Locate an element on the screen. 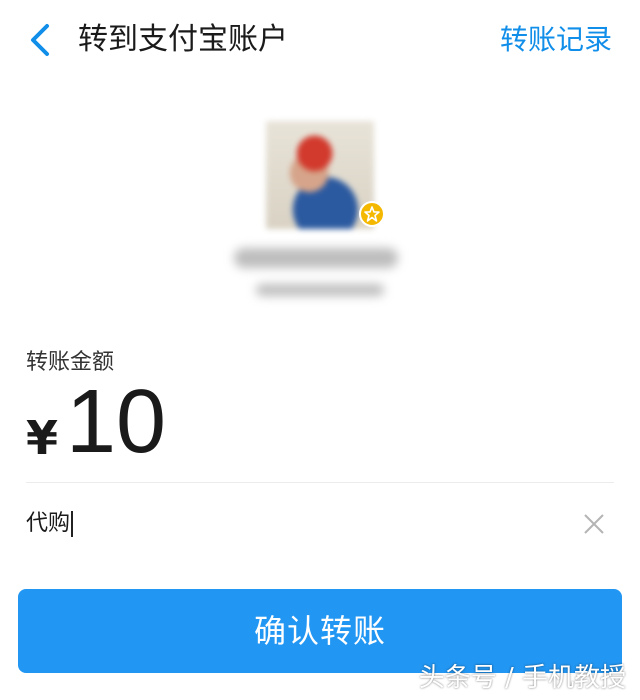 This screenshot has width=640, height=700. star-badge-icon is located at coordinates (372, 214).